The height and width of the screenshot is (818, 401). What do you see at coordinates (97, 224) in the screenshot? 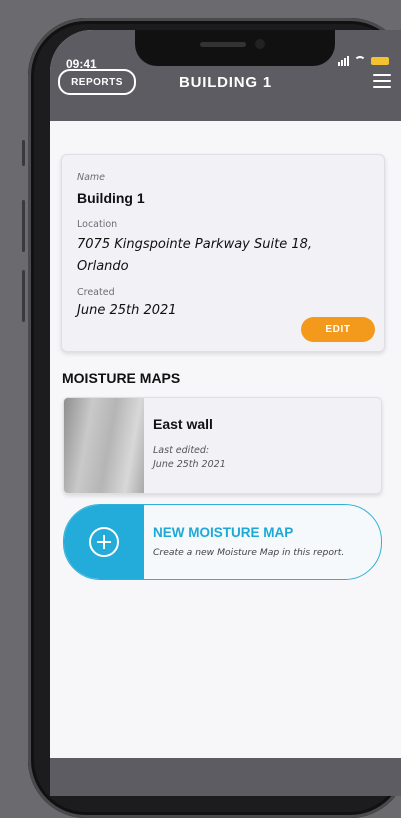
I see `location-label: Location` at bounding box center [97, 224].